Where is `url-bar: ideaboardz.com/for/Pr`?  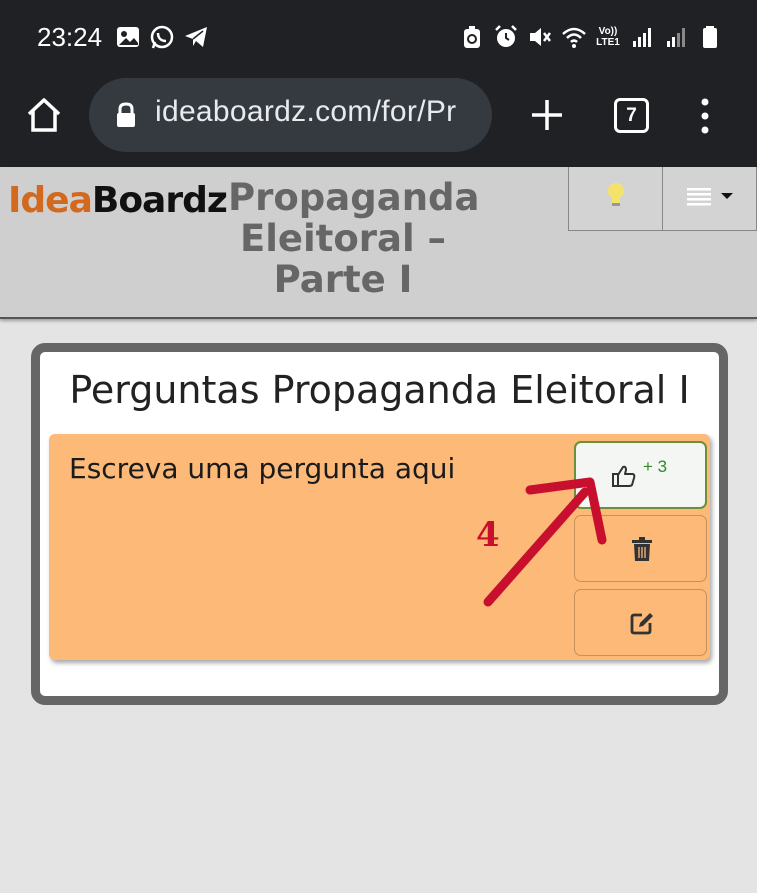
url-bar: ideaboardz.com/for/Pr is located at coordinates (290, 115).